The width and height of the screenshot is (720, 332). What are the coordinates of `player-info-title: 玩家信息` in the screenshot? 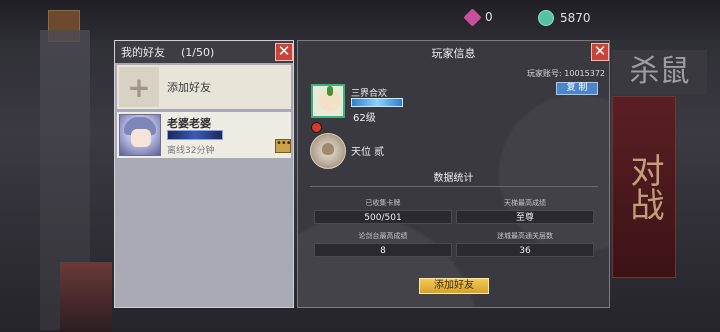 It's located at (453, 53).